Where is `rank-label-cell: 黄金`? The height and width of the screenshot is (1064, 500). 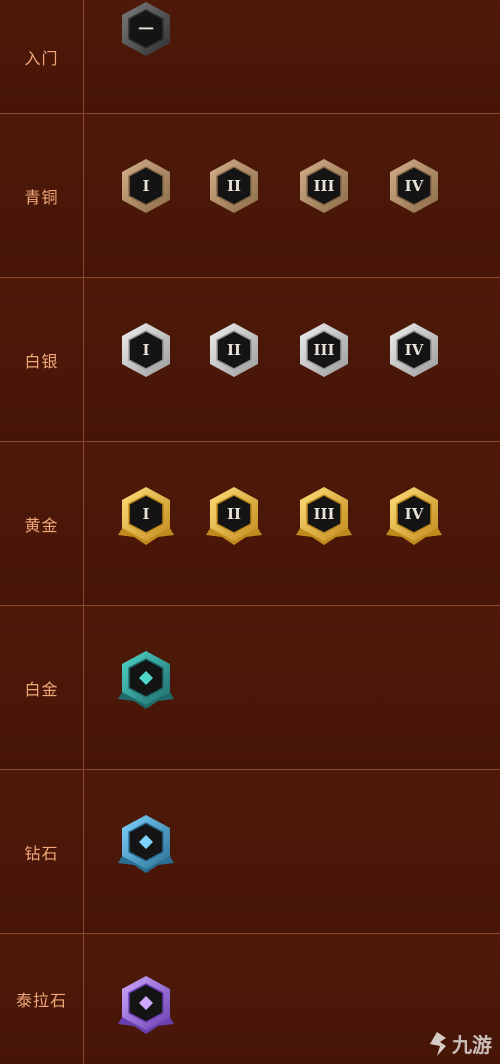
rank-label-cell: 黄金 is located at coordinates (42, 523).